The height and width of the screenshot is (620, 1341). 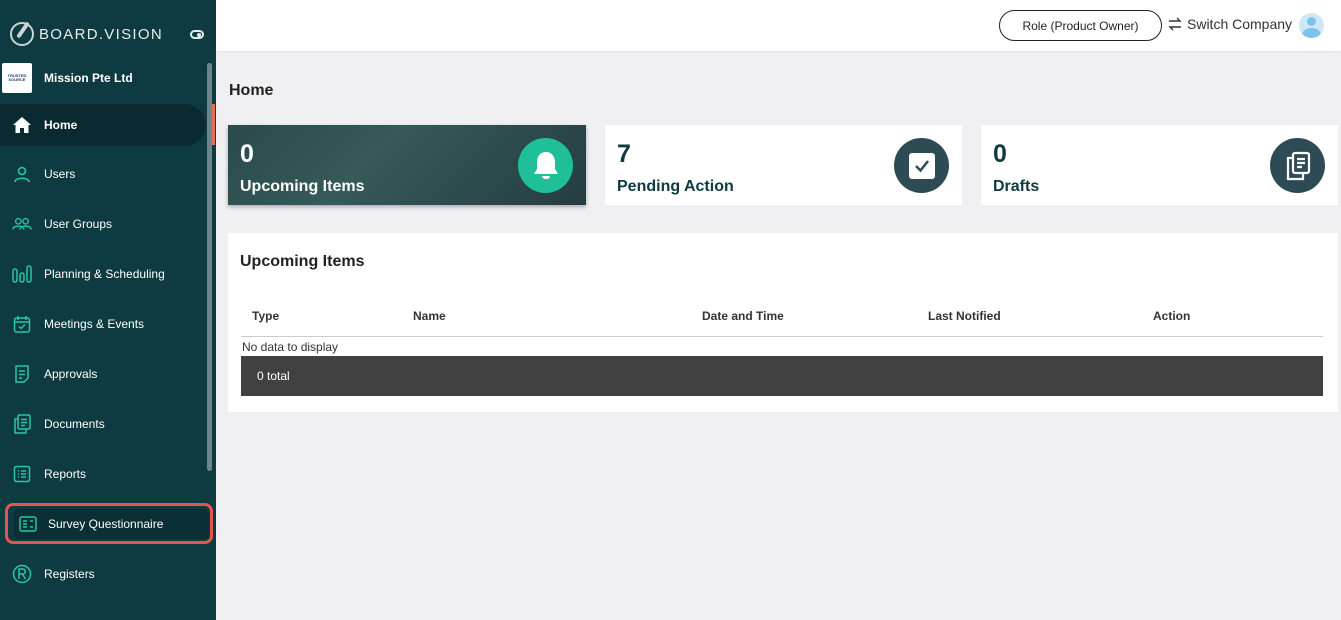 What do you see at coordinates (103, 374) in the screenshot?
I see `sidebar-item-approvals: Approvals` at bounding box center [103, 374].